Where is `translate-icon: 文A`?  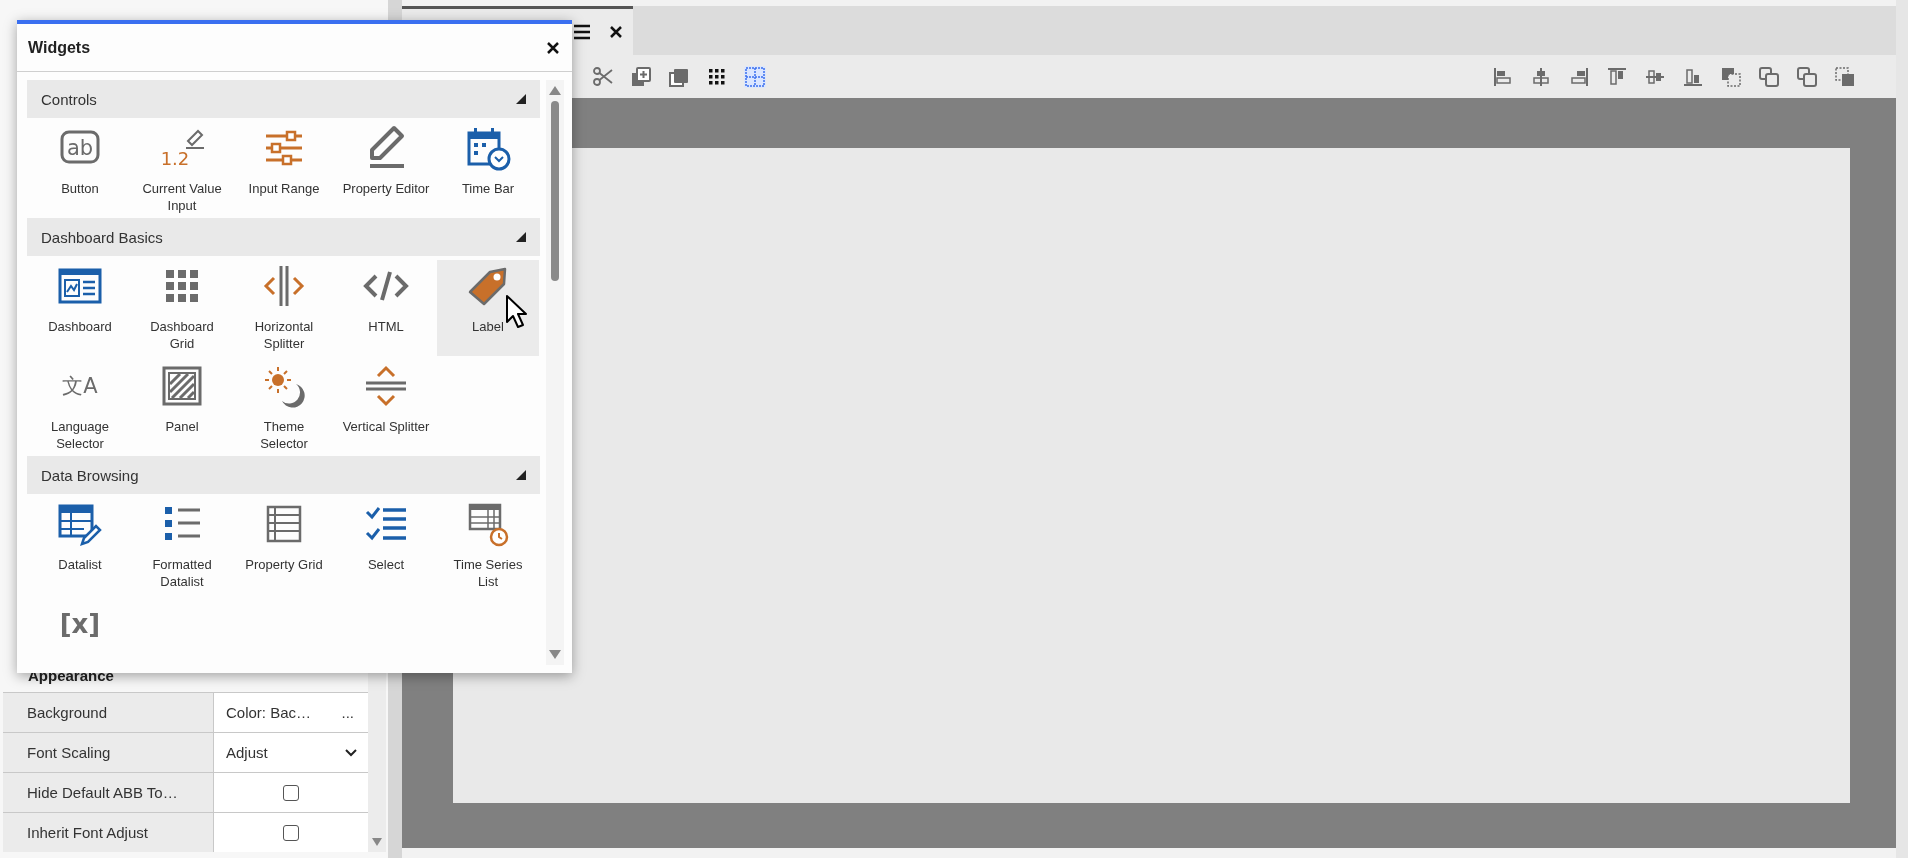 translate-icon: 文A is located at coordinates (80, 386).